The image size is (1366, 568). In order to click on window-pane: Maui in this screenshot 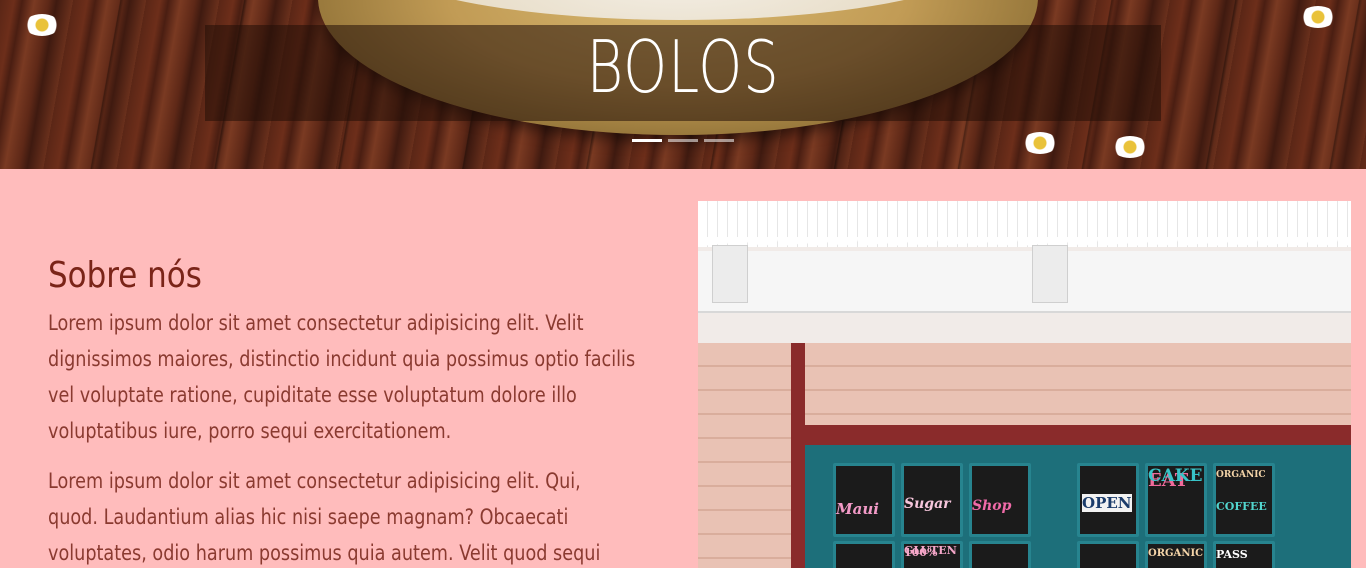, I will do `click(864, 500)`.